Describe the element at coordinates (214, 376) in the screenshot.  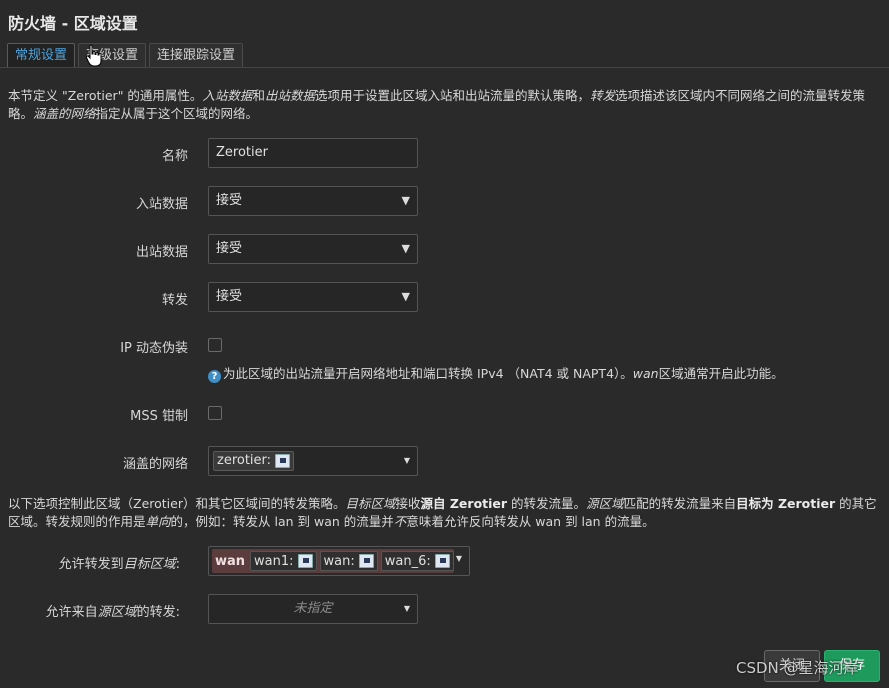
I see `help-icon: ?` at that location.